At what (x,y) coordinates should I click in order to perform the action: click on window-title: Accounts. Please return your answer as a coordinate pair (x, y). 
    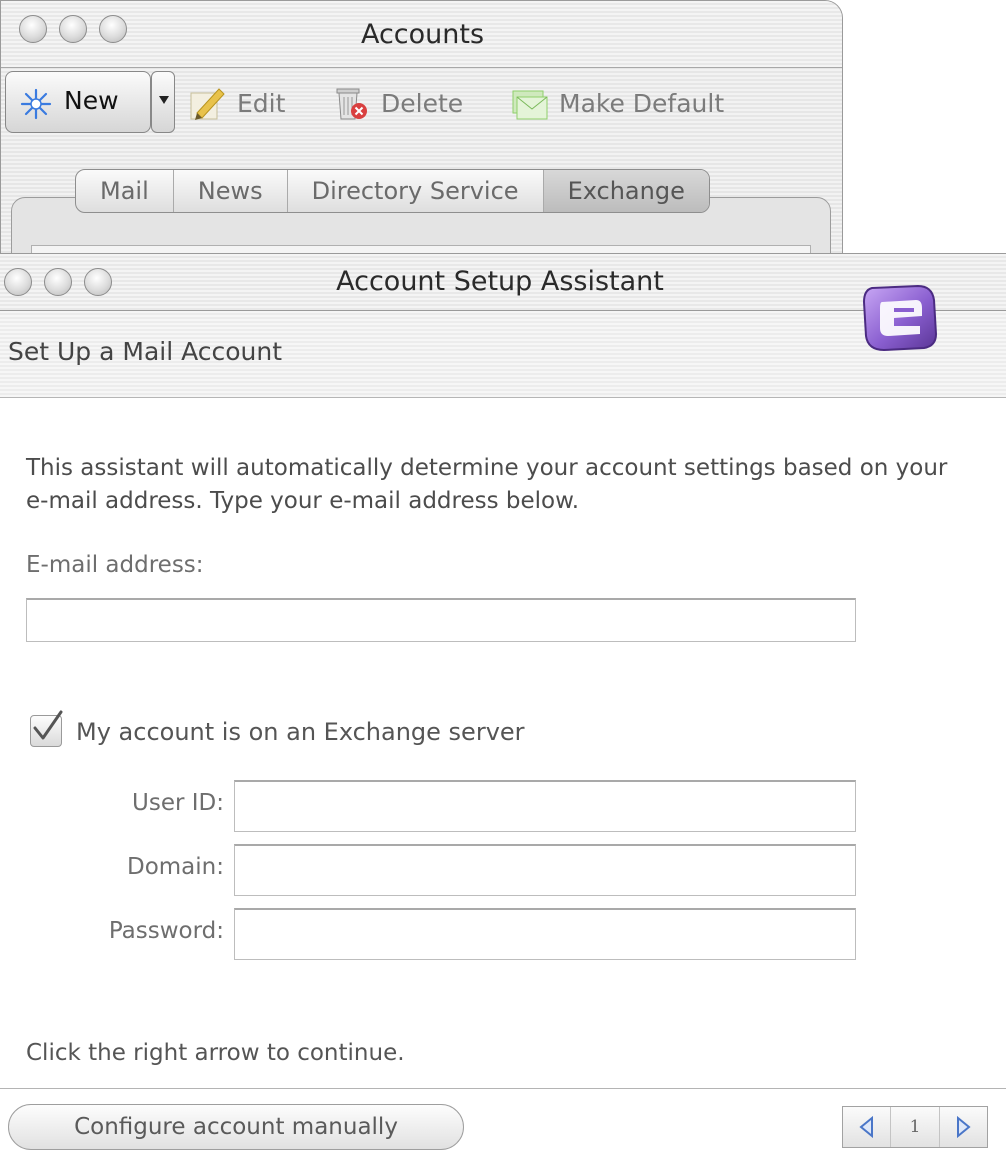
    Looking at the image, I should click on (422, 34).